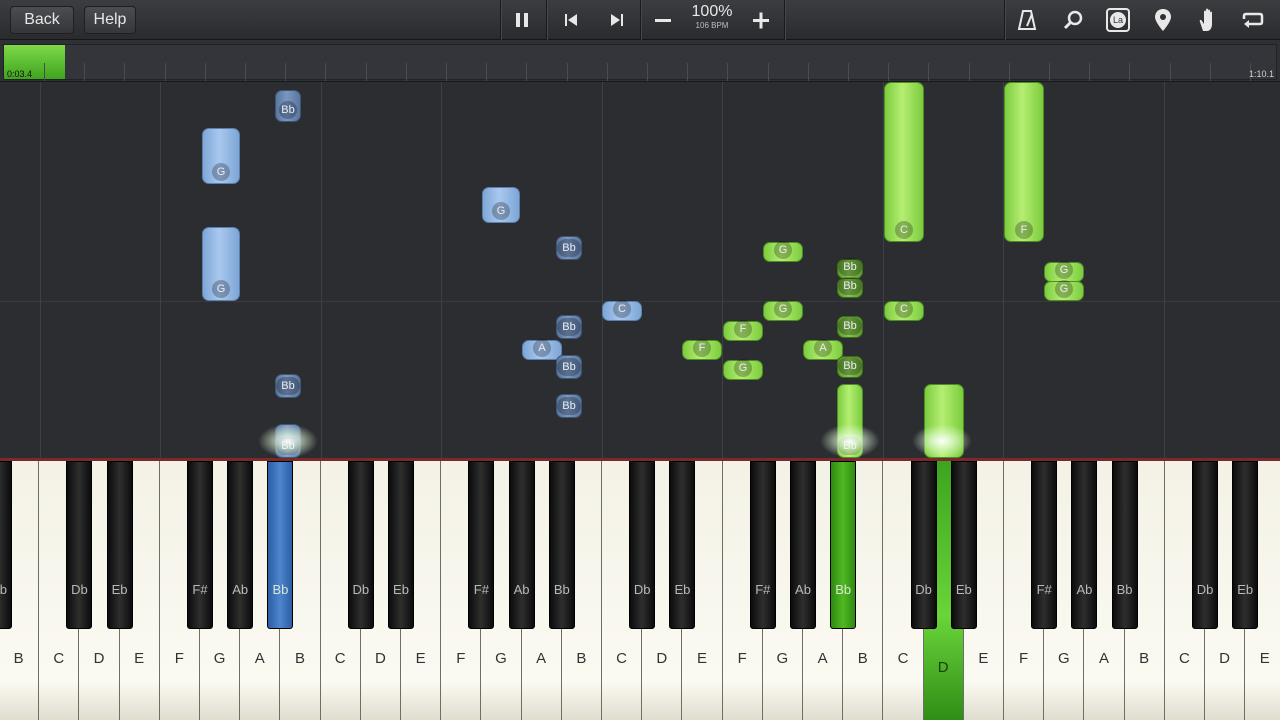 The width and height of the screenshot is (1280, 720). I want to click on metronome-icon, so click(1027, 20).